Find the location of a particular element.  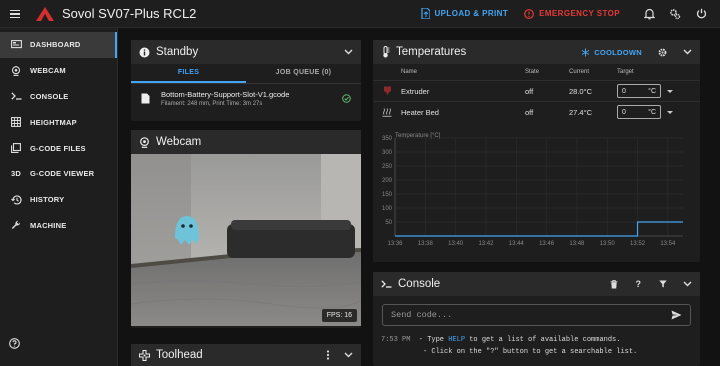

sidebar-item-dashboard: DASHBOARD is located at coordinates (58, 45).